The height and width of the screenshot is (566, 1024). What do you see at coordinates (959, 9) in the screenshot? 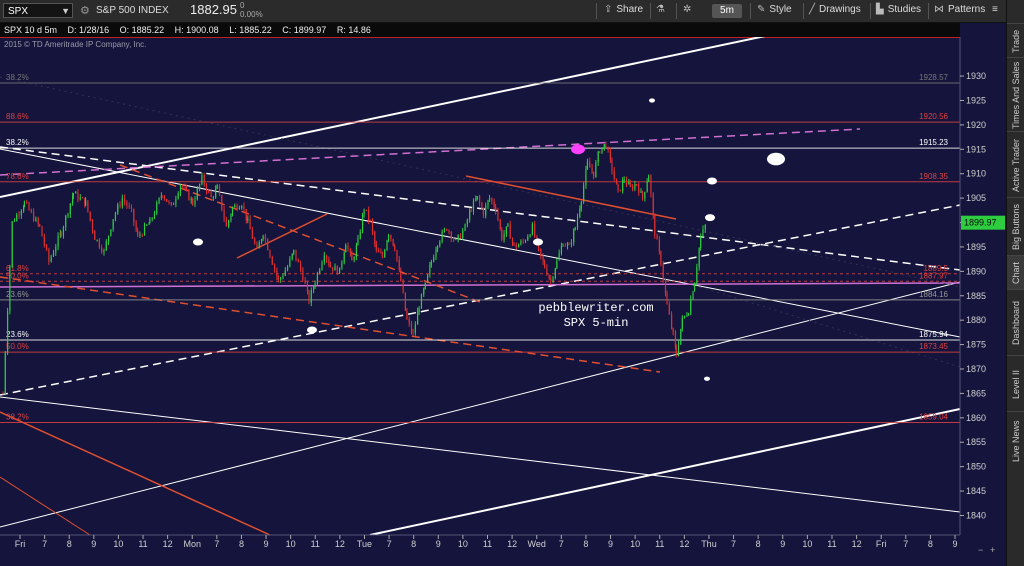
I see `patterns-button: ⋈ Patterns` at bounding box center [959, 9].